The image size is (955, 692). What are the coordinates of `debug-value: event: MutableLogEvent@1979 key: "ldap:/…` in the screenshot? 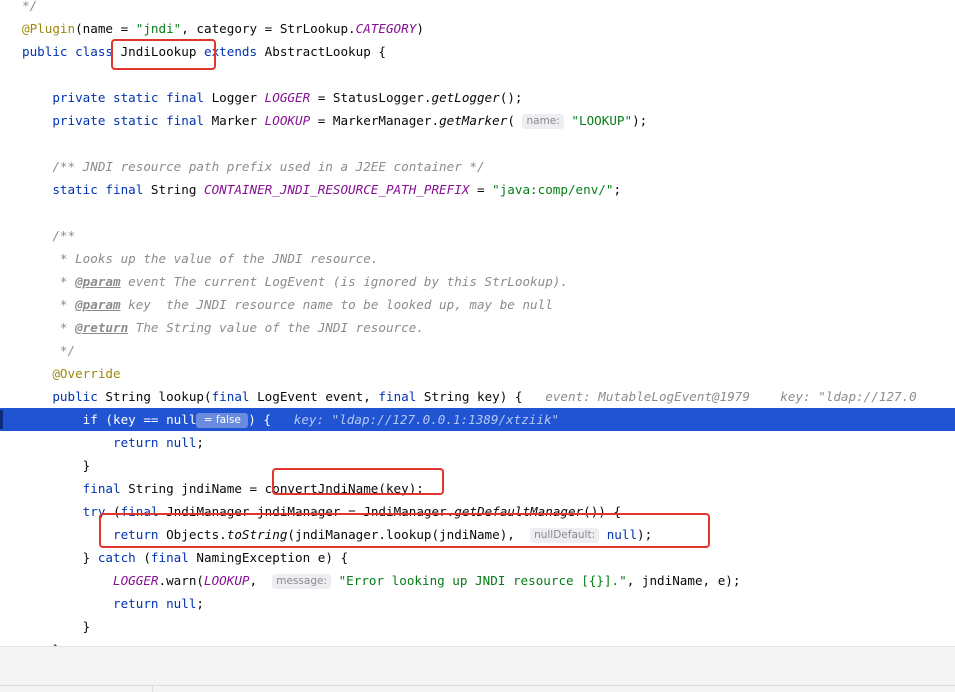 It's located at (731, 396).